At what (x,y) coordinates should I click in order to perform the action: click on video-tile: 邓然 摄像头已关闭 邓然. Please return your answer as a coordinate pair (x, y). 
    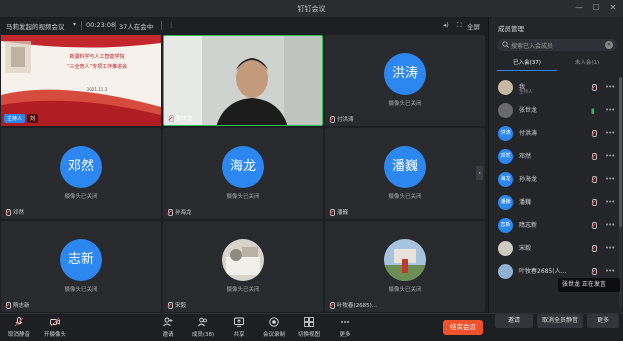
    Looking at the image, I should click on (81, 173).